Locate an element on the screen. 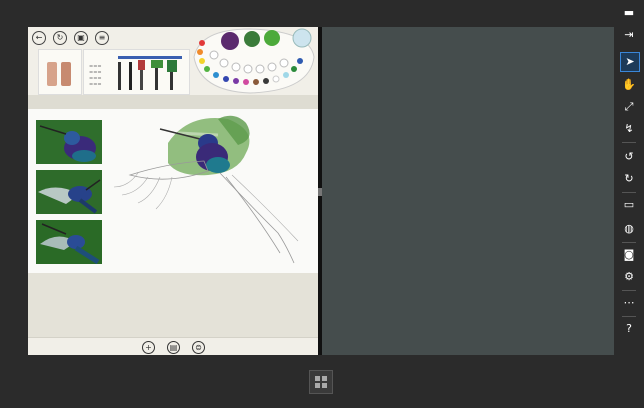 This screenshot has width=644, height=408. simulator-toolbar: ▬ ⇥ ➤ ✋ ⤢ ↯ ↺ ↻ ▭ ◍ ◙ ⚙ ⋯ ? is located at coordinates (629, 204).